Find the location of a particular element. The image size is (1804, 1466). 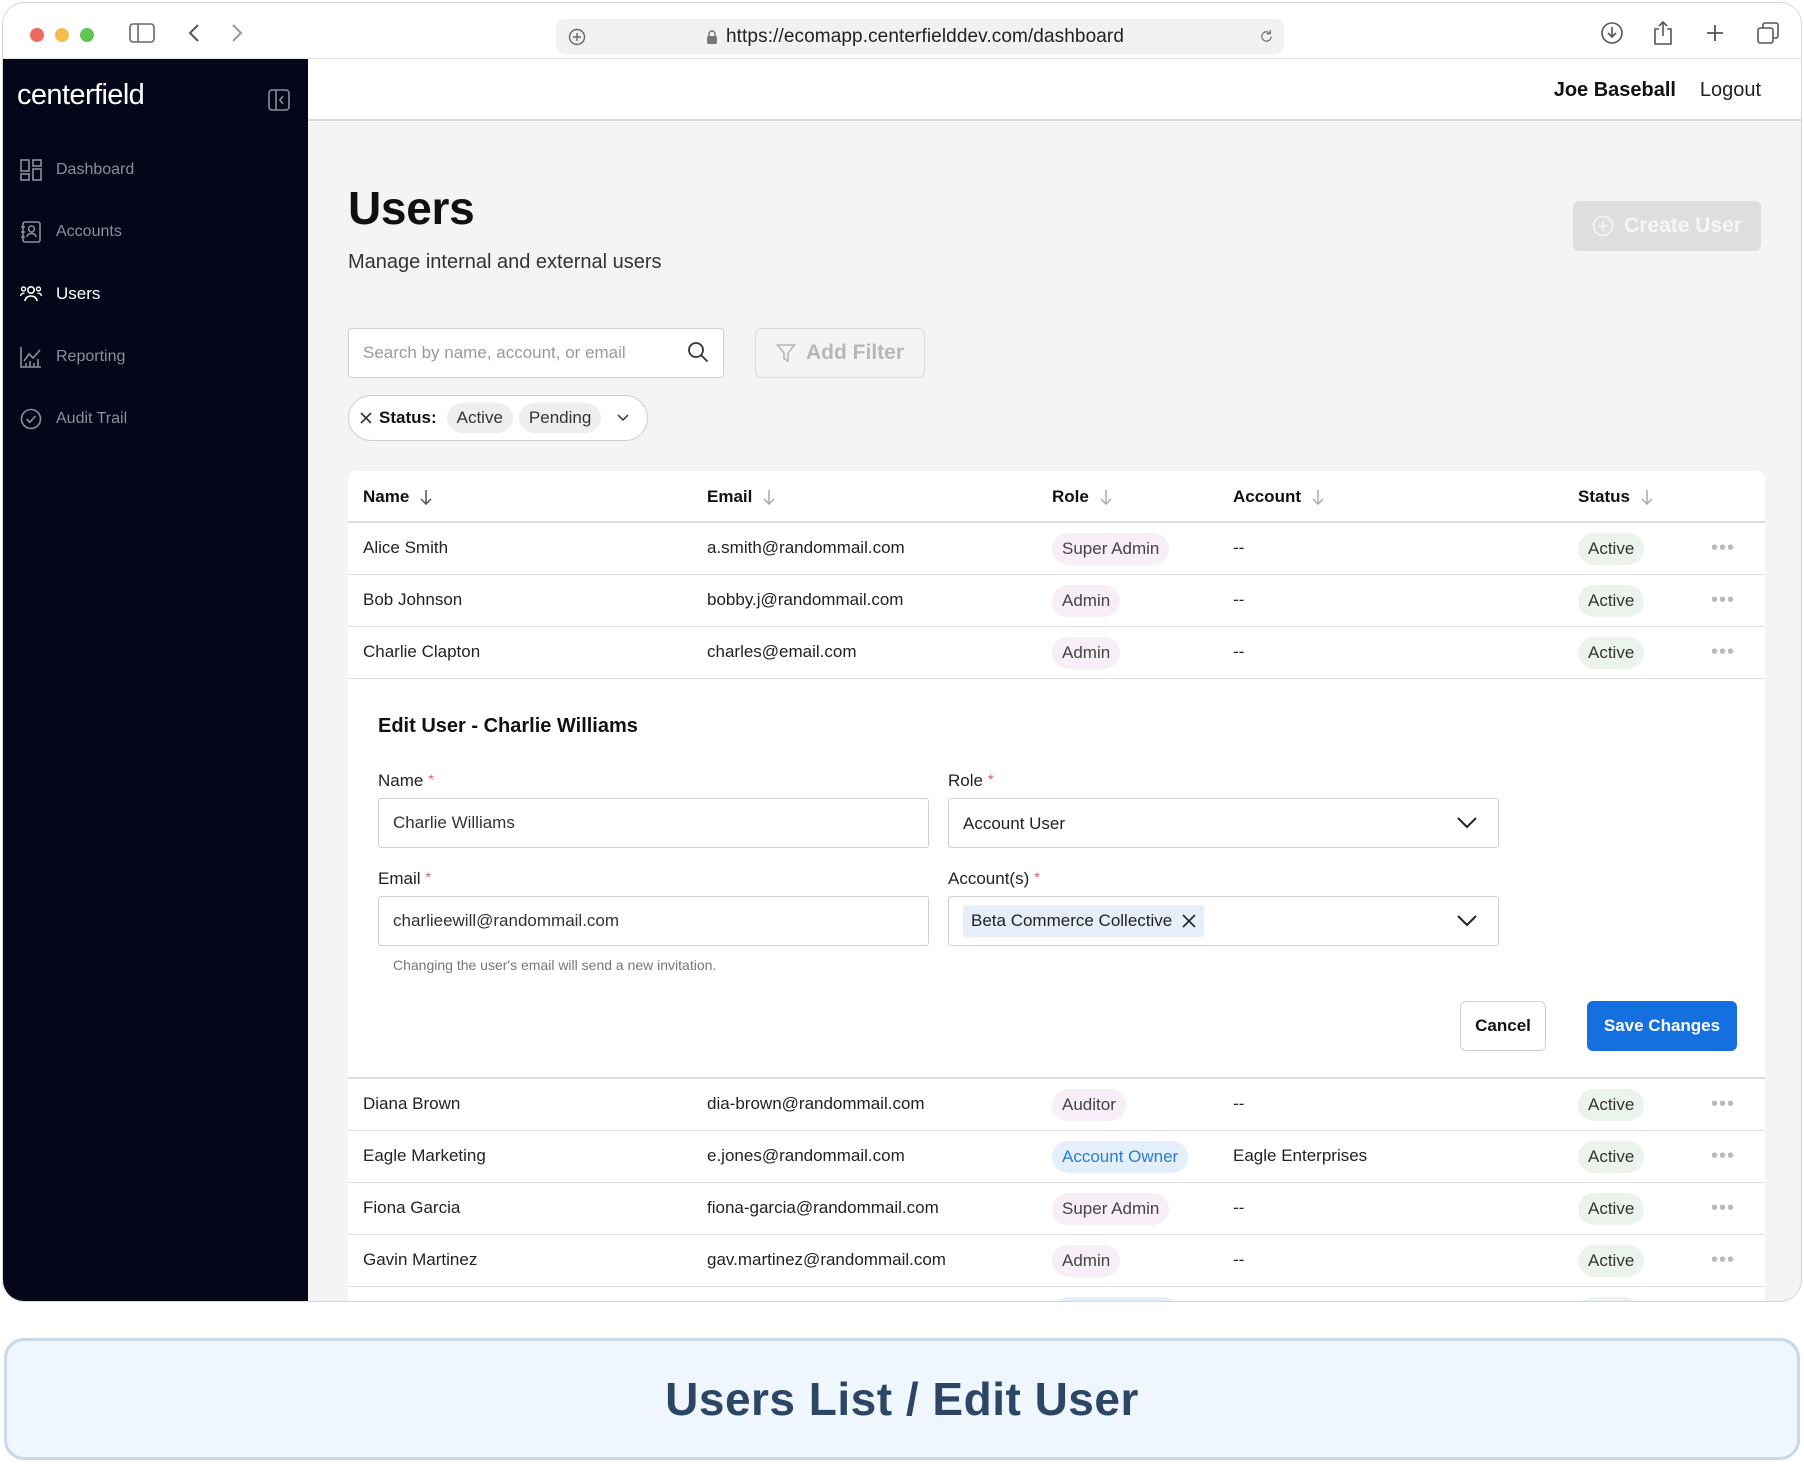

column-header-name: Name is located at coordinates (398, 497).